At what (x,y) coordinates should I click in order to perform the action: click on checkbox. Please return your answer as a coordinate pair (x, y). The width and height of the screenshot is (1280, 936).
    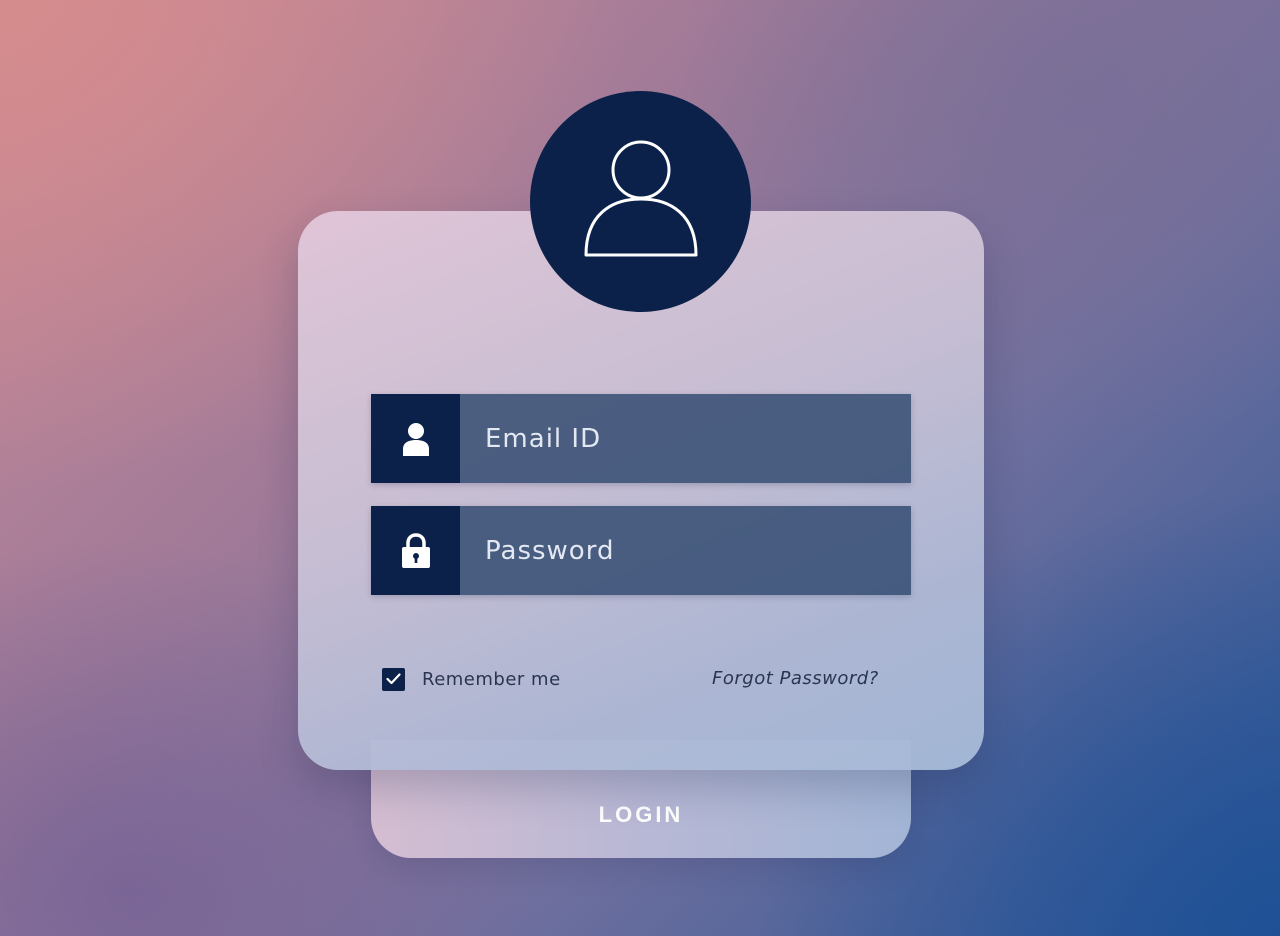
    Looking at the image, I should click on (393, 679).